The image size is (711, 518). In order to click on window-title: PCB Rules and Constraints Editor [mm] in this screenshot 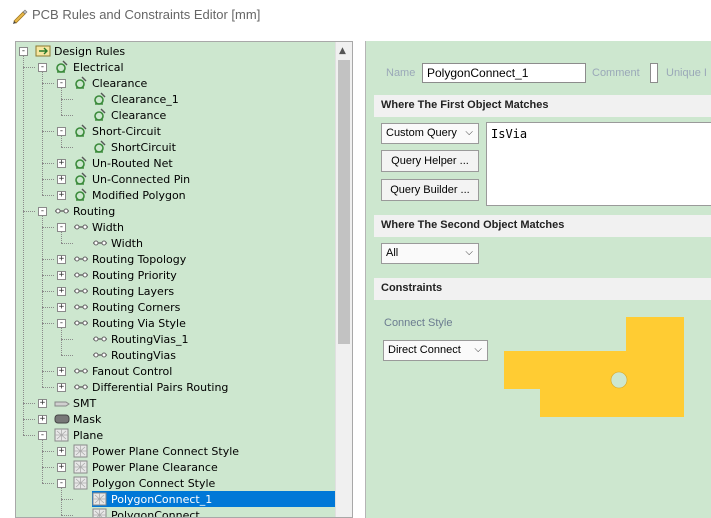, I will do `click(146, 14)`.